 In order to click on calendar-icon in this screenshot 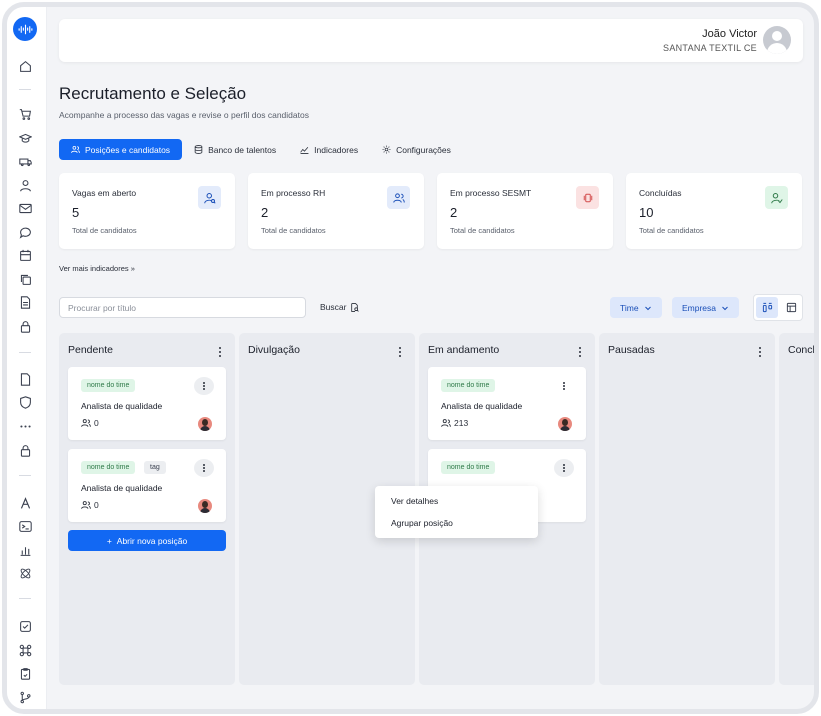, I will do `click(25, 255)`.